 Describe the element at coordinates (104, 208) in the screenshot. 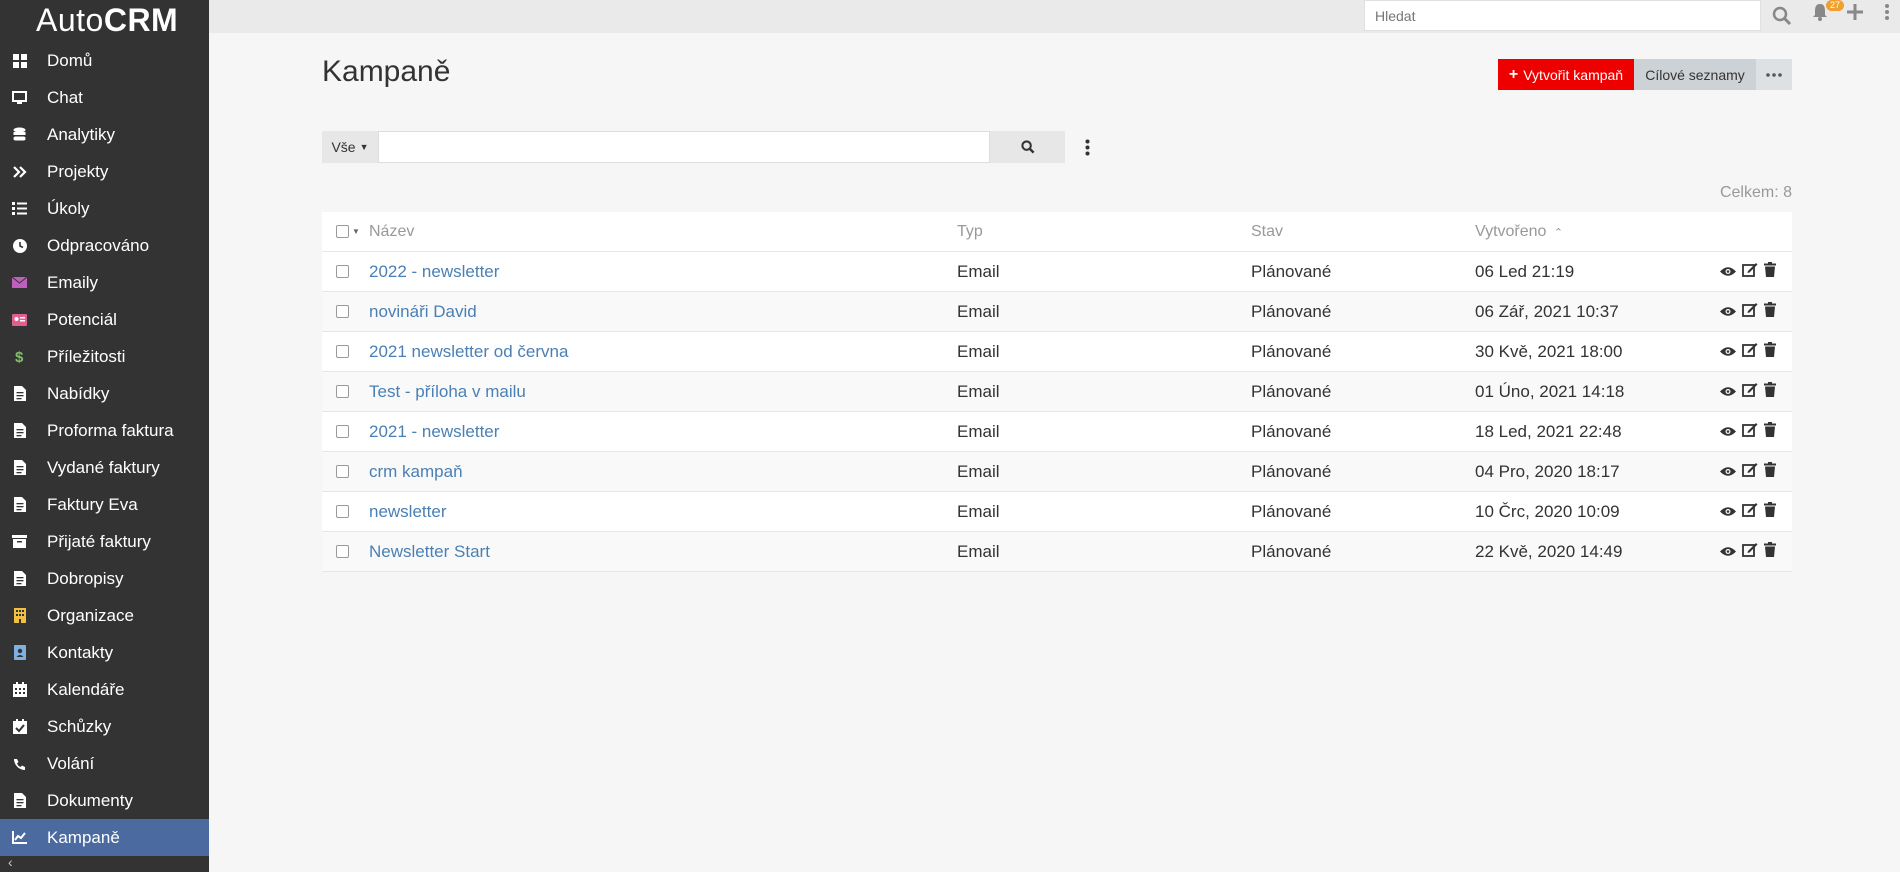

I see `sidebar-item-4: Úkoly` at that location.